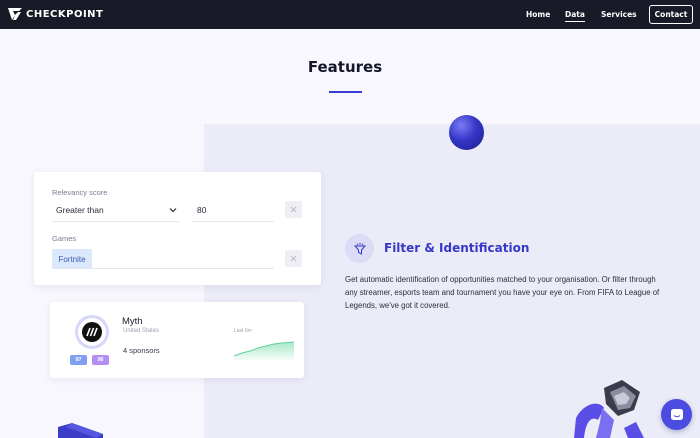 This screenshot has height=438, width=700. I want to click on player-country: United States, so click(141, 331).